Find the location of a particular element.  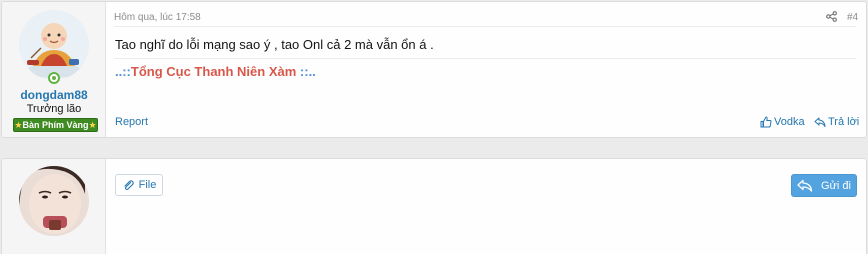

signature-text: Tổng Cục Thanh Niên Xàm is located at coordinates (213, 71).